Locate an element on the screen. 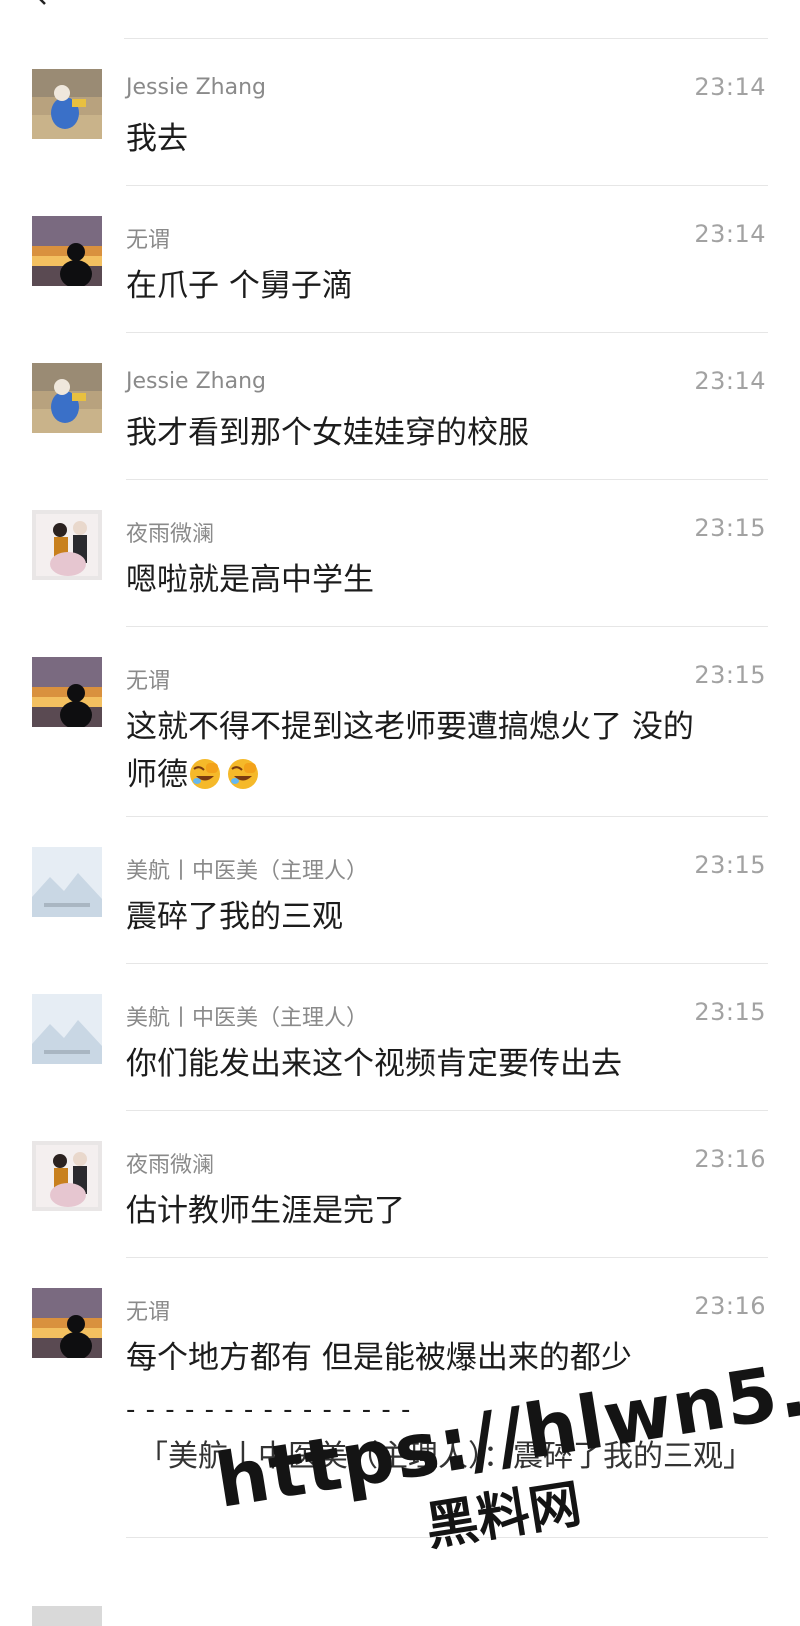  avatar is located at coordinates (67, 1616).